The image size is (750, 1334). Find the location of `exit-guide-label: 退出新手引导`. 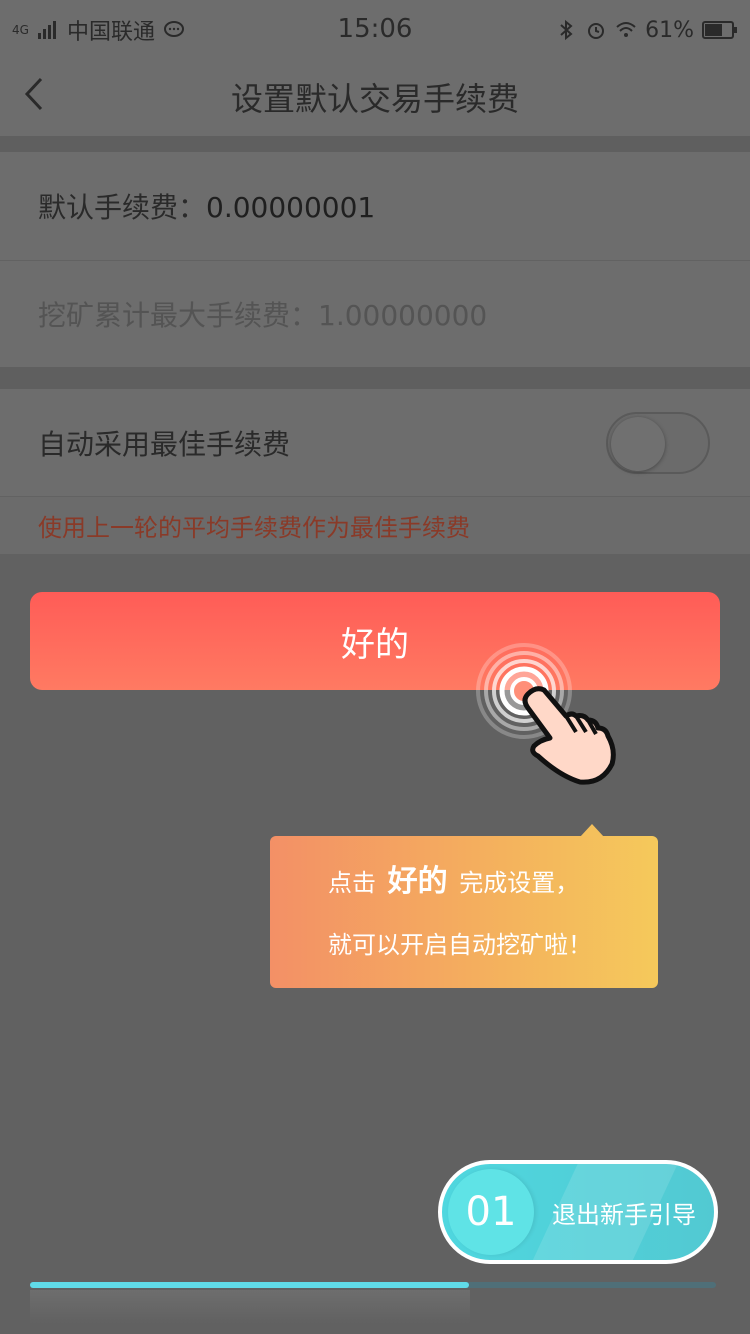

exit-guide-label: 退出新手引导 is located at coordinates (624, 1214).